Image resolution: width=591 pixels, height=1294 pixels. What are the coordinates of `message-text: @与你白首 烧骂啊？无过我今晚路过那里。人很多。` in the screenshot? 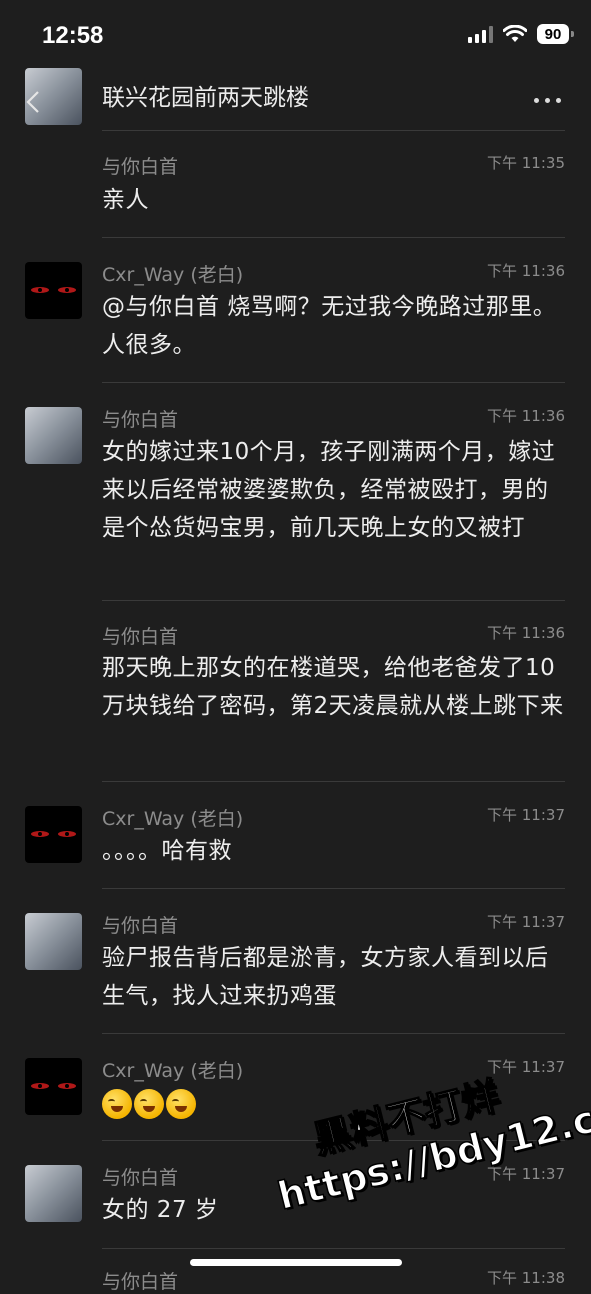 It's located at (329, 326).